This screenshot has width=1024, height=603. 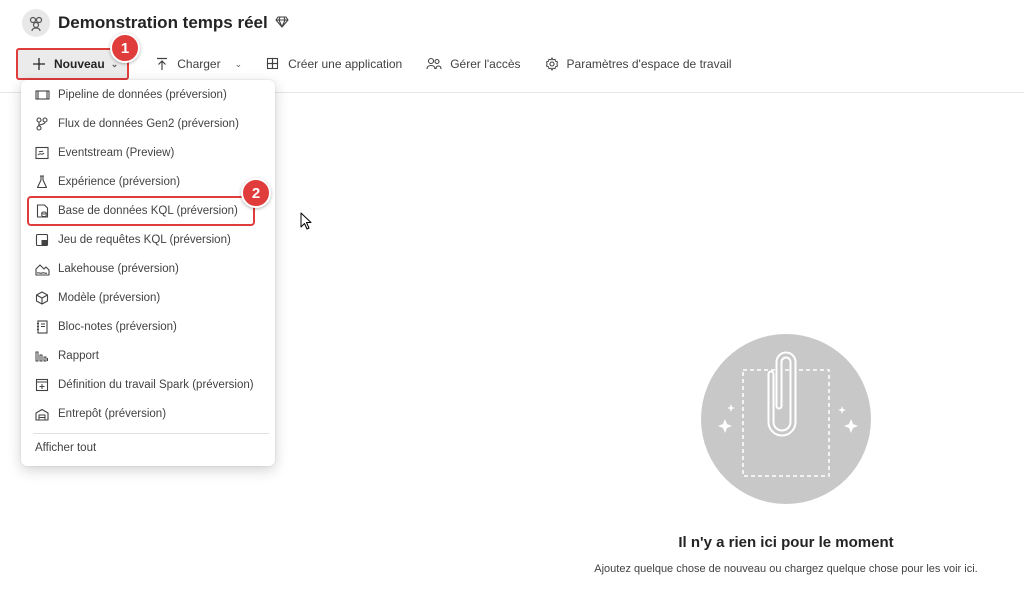 What do you see at coordinates (125, 48) in the screenshot?
I see `step-badge-1: 1` at bounding box center [125, 48].